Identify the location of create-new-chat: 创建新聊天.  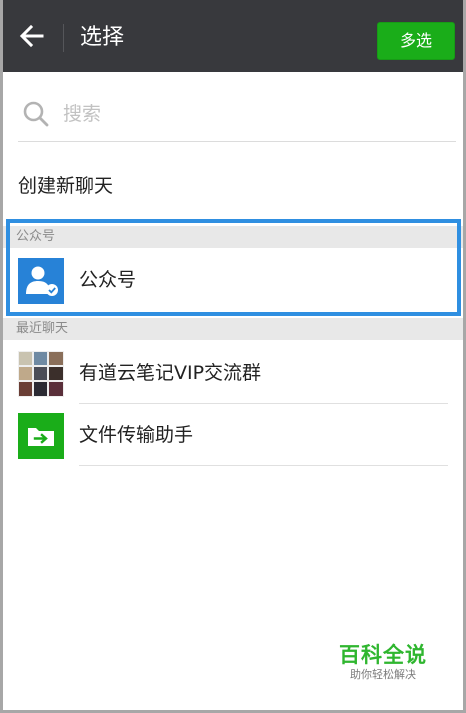
(65, 186).